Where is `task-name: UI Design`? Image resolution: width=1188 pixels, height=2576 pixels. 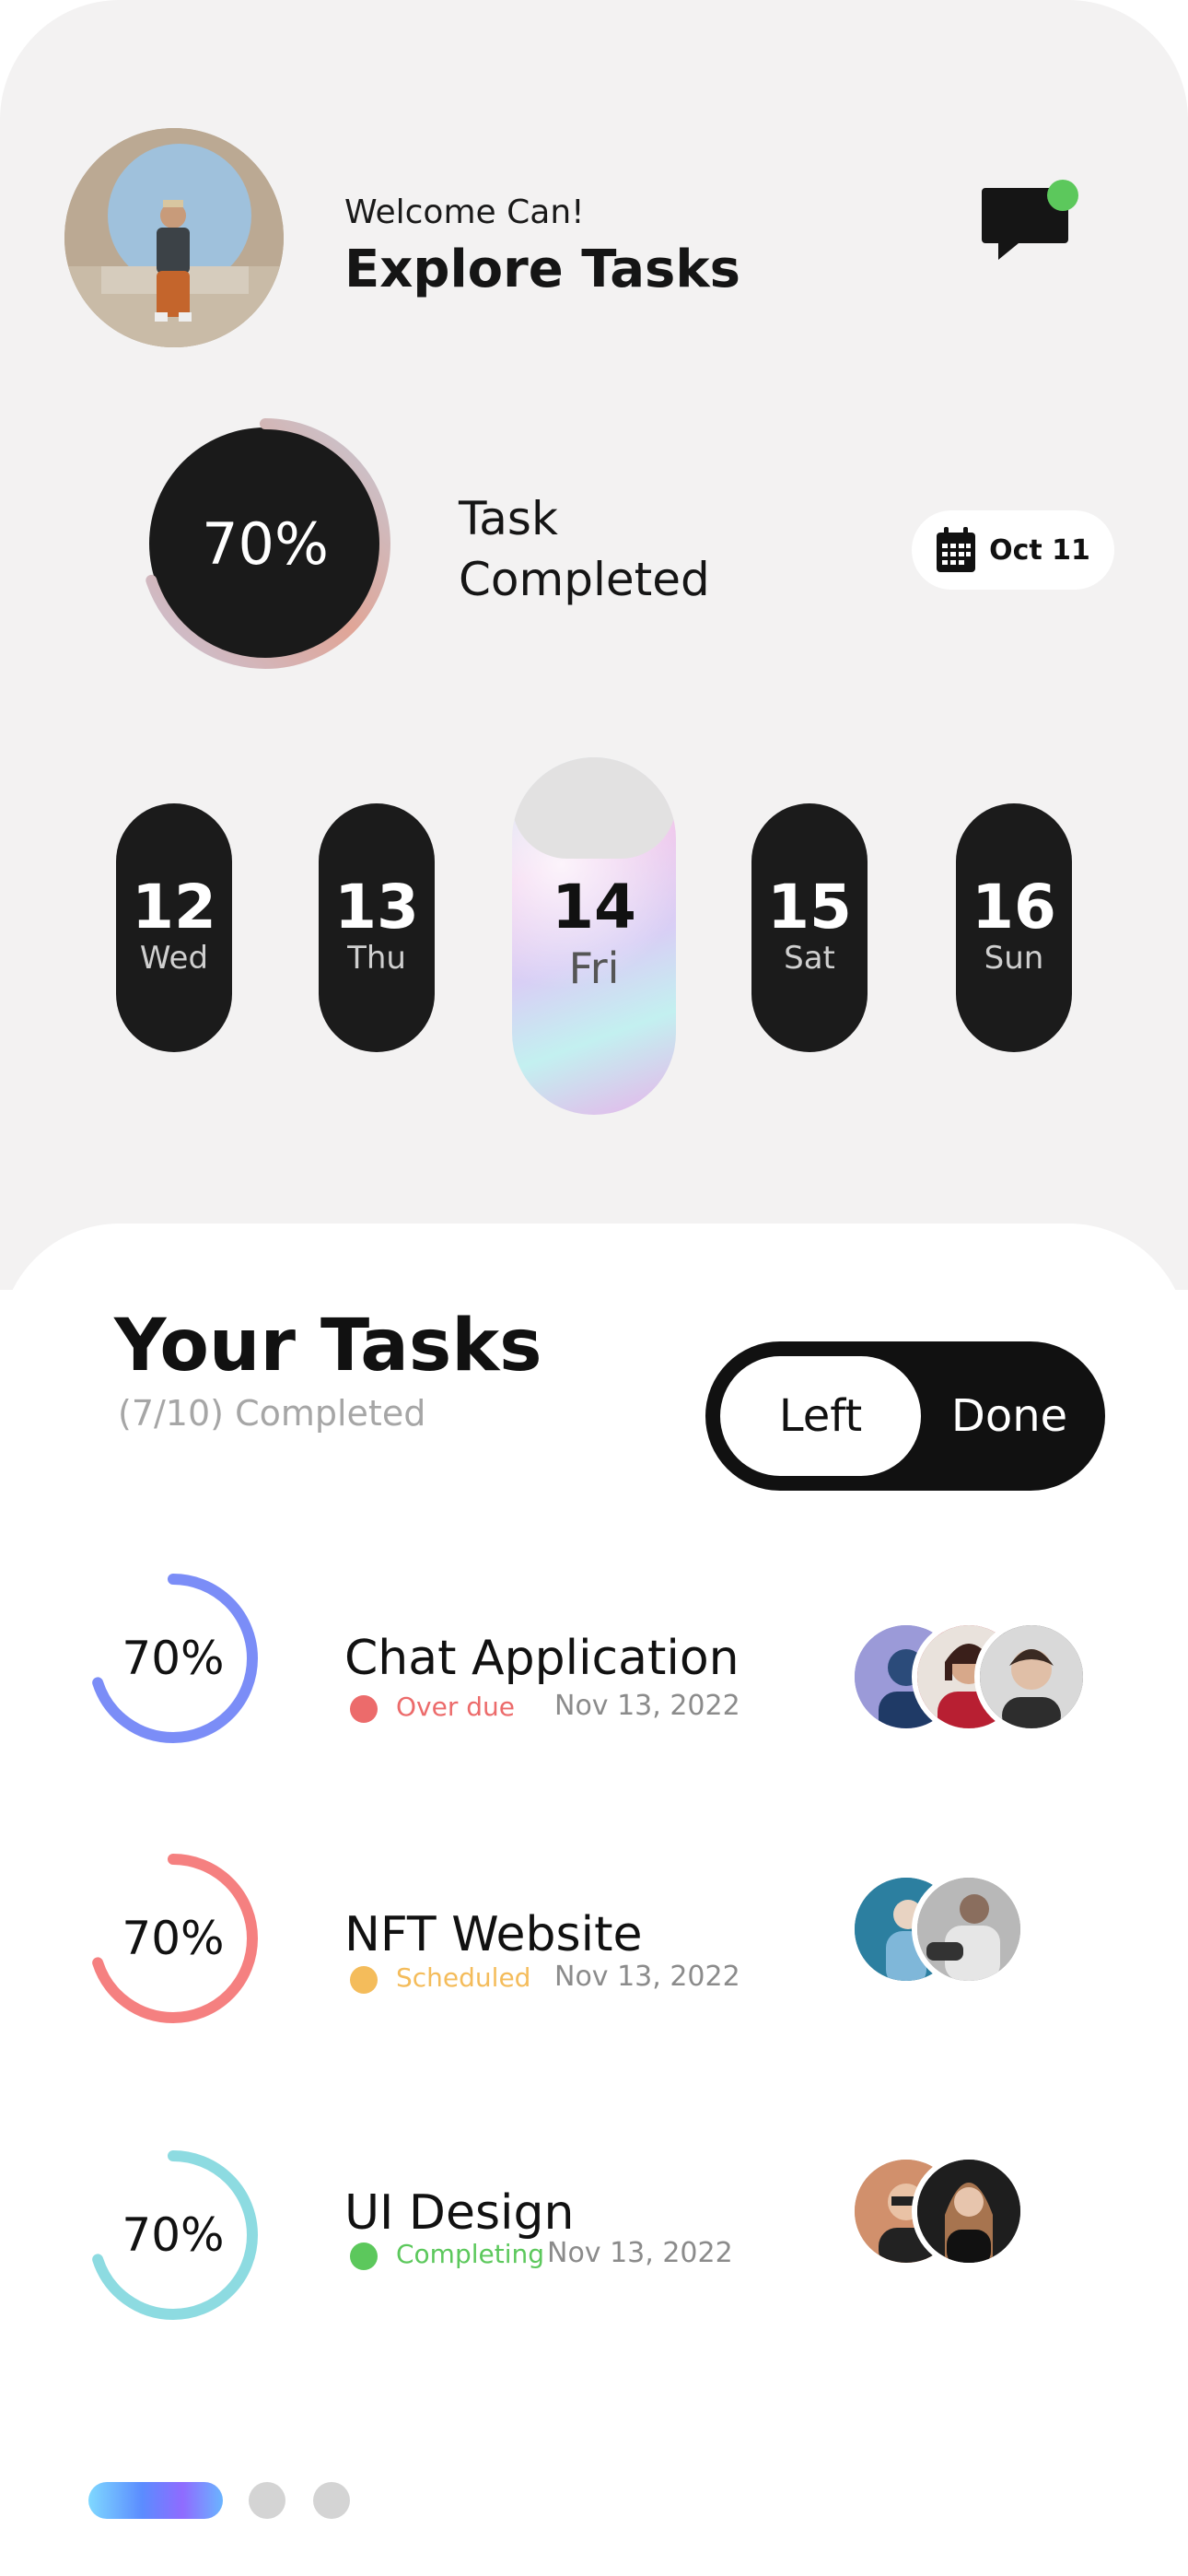 task-name: UI Design is located at coordinates (459, 2213).